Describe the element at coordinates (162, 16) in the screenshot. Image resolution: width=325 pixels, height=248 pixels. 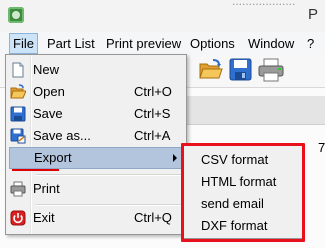
I see `title-bar: ................... P` at that location.